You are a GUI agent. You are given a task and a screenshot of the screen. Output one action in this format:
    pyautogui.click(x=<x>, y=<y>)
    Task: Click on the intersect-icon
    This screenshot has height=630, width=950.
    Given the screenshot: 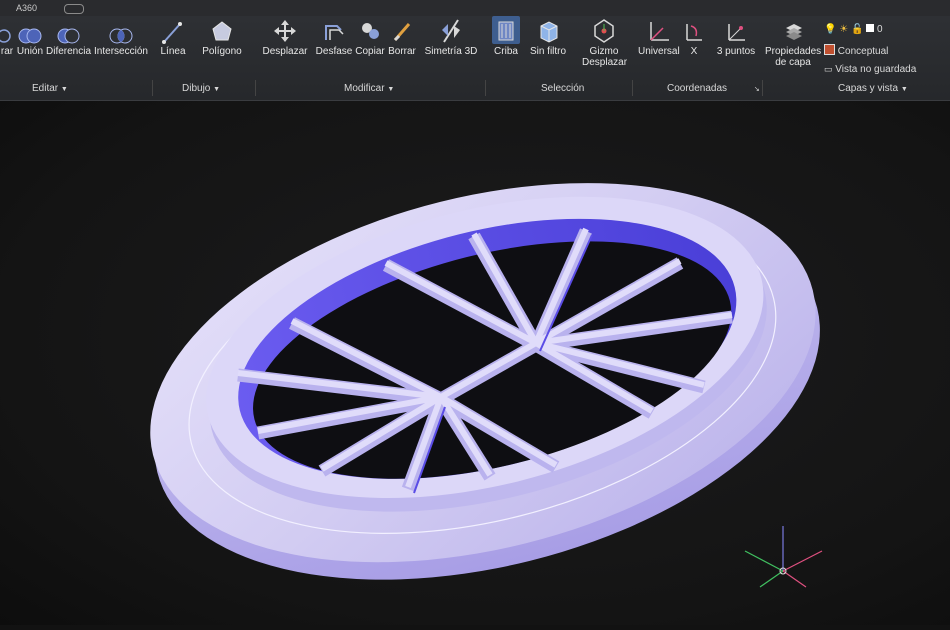 What is the action you would take?
    pyautogui.click(x=121, y=30)
    